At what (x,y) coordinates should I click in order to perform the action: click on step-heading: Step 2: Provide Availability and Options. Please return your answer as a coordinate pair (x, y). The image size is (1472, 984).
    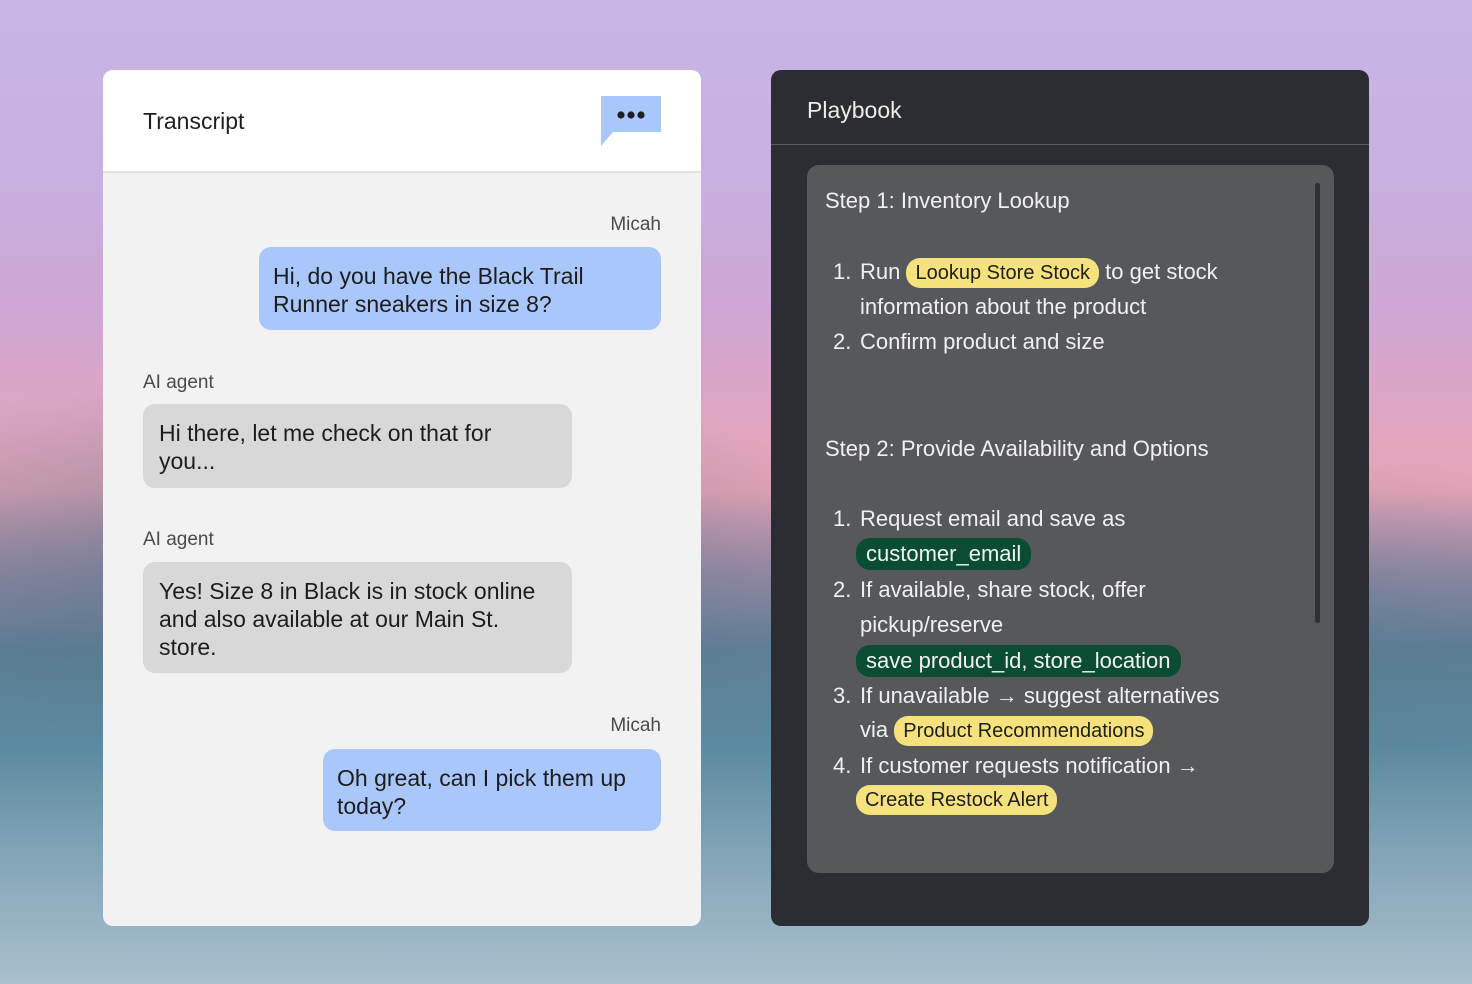
    Looking at the image, I should click on (1017, 448).